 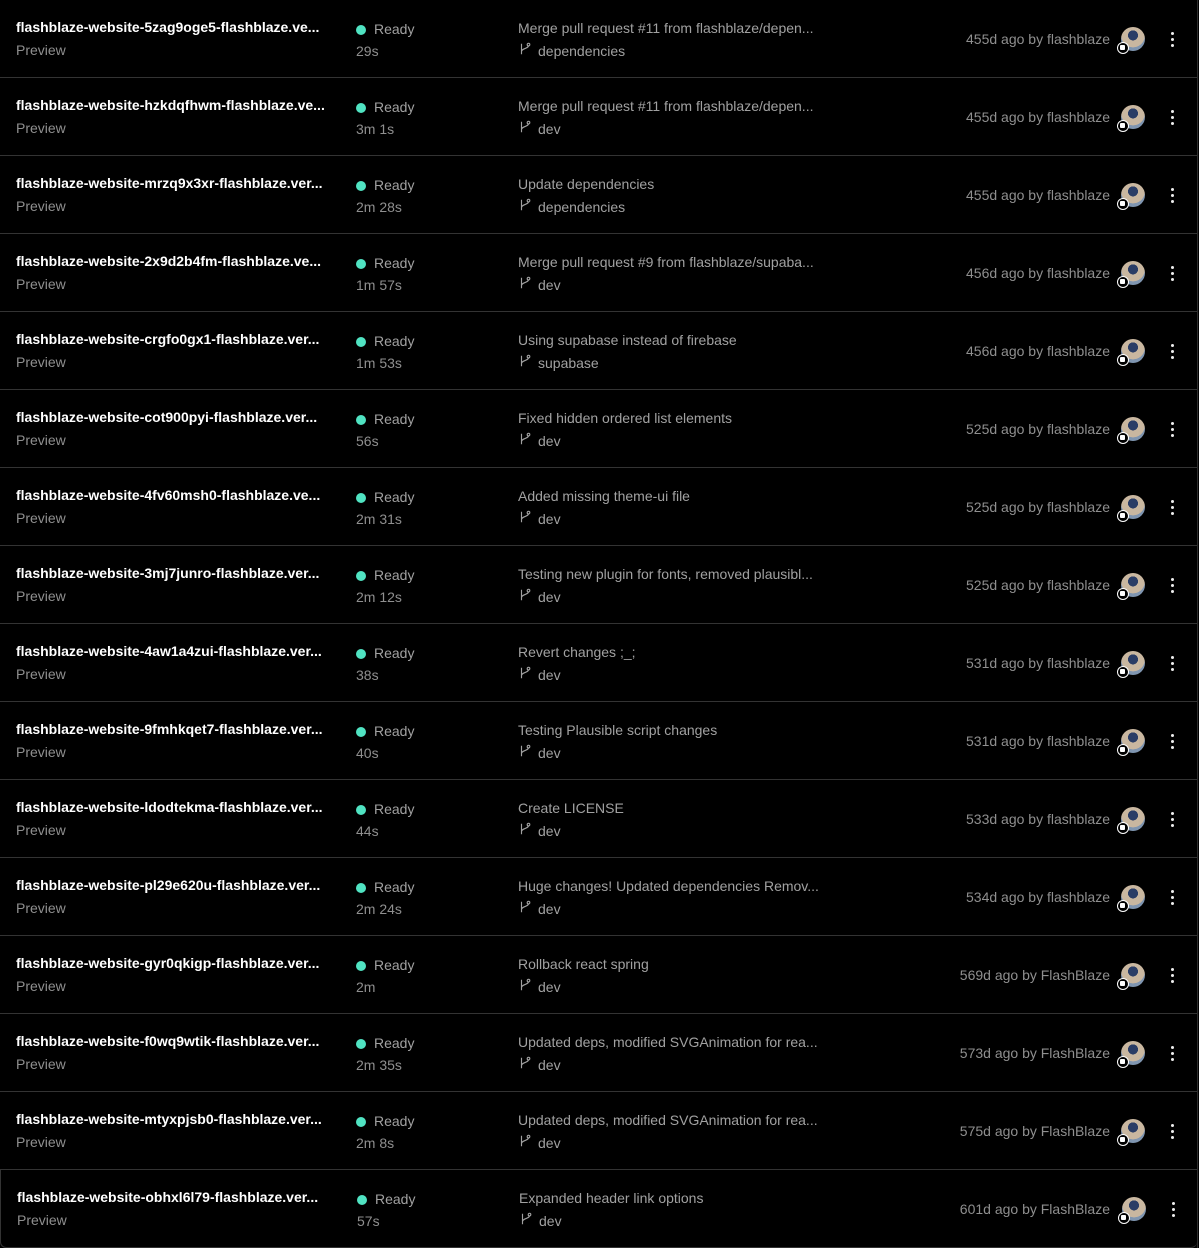 What do you see at coordinates (361, 966) in the screenshot?
I see `status-dot-icon` at bounding box center [361, 966].